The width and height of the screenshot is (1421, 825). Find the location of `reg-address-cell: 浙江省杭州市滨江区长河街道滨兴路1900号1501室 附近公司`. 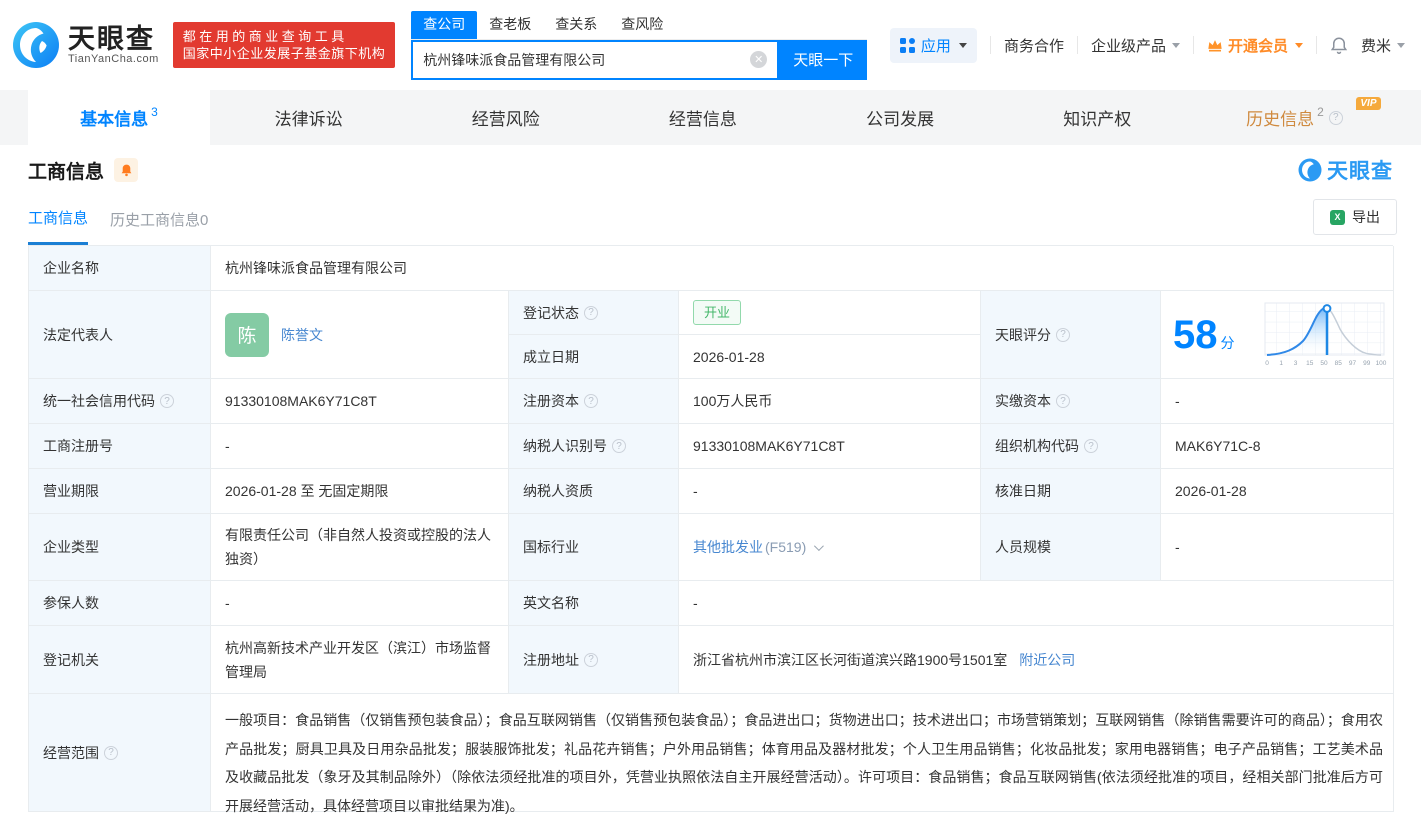

reg-address-cell: 浙江省杭州市滨江区长河街道滨兴路1900号1501室 附近公司 is located at coordinates (1036, 660).